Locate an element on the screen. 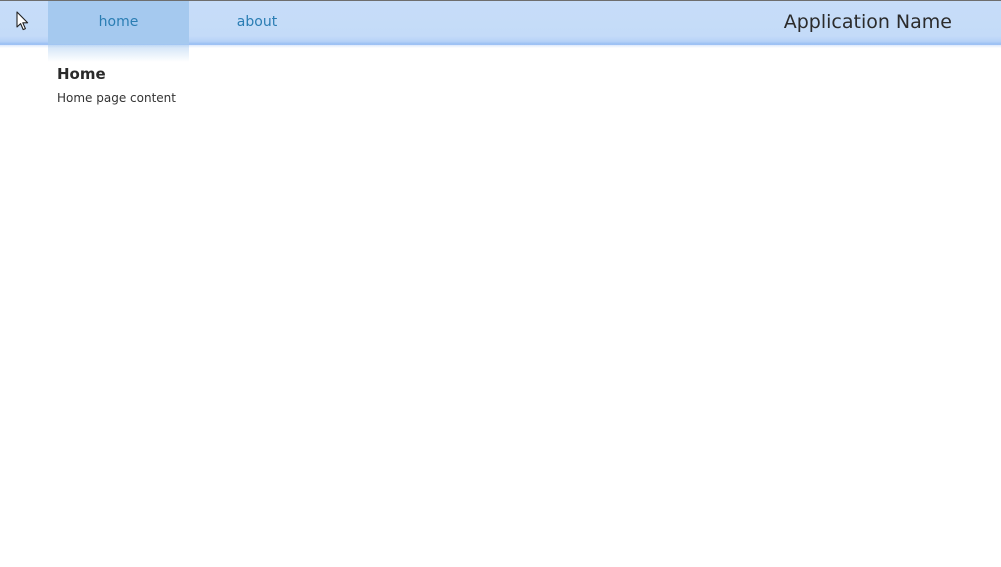 The image size is (1001, 567). application-name: Application Name is located at coordinates (867, 22).